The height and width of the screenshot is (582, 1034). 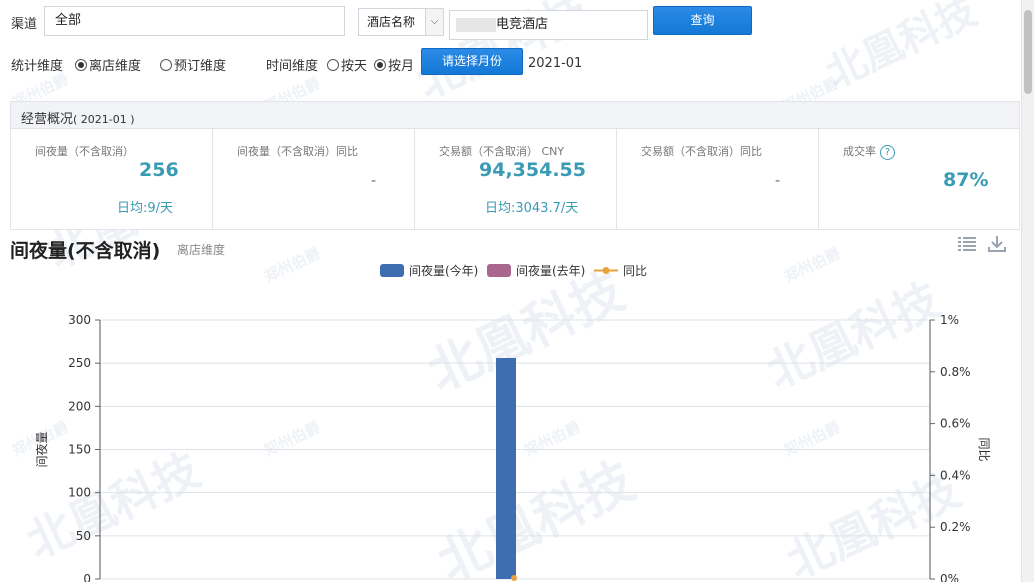 What do you see at coordinates (955, 527) in the screenshot?
I see `y2-tick-label: 0.2%` at bounding box center [955, 527].